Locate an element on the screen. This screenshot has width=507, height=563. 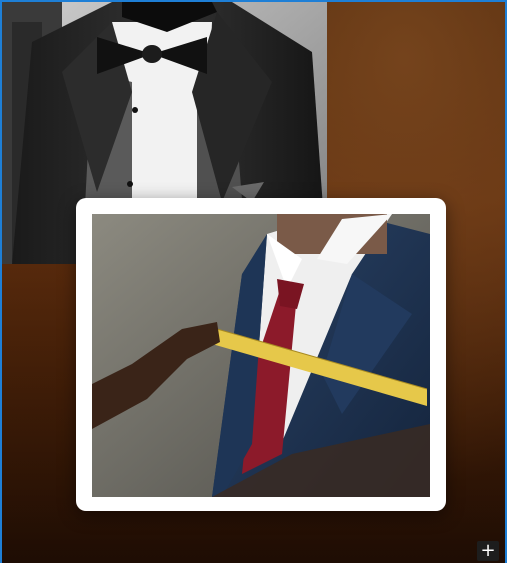
plus-icon: + is located at coordinates (488, 550).